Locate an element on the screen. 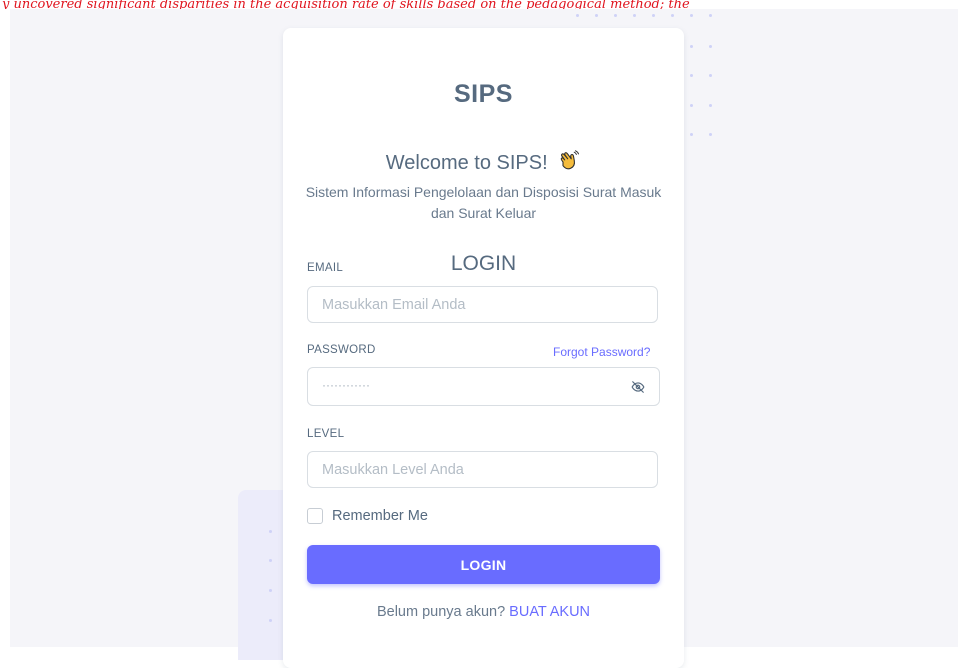 The width and height of the screenshot is (958, 668). remember-me-option: Remember Me is located at coordinates (367, 516).